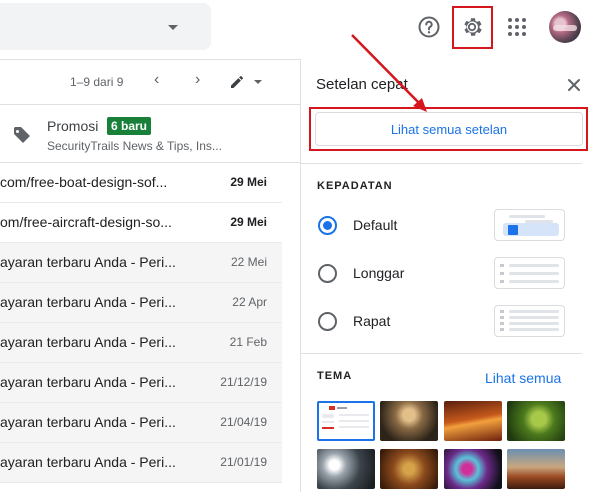 This screenshot has height=492, width=591. What do you see at coordinates (389, 73) in the screenshot?
I see `annotation-arrow` at bounding box center [389, 73].